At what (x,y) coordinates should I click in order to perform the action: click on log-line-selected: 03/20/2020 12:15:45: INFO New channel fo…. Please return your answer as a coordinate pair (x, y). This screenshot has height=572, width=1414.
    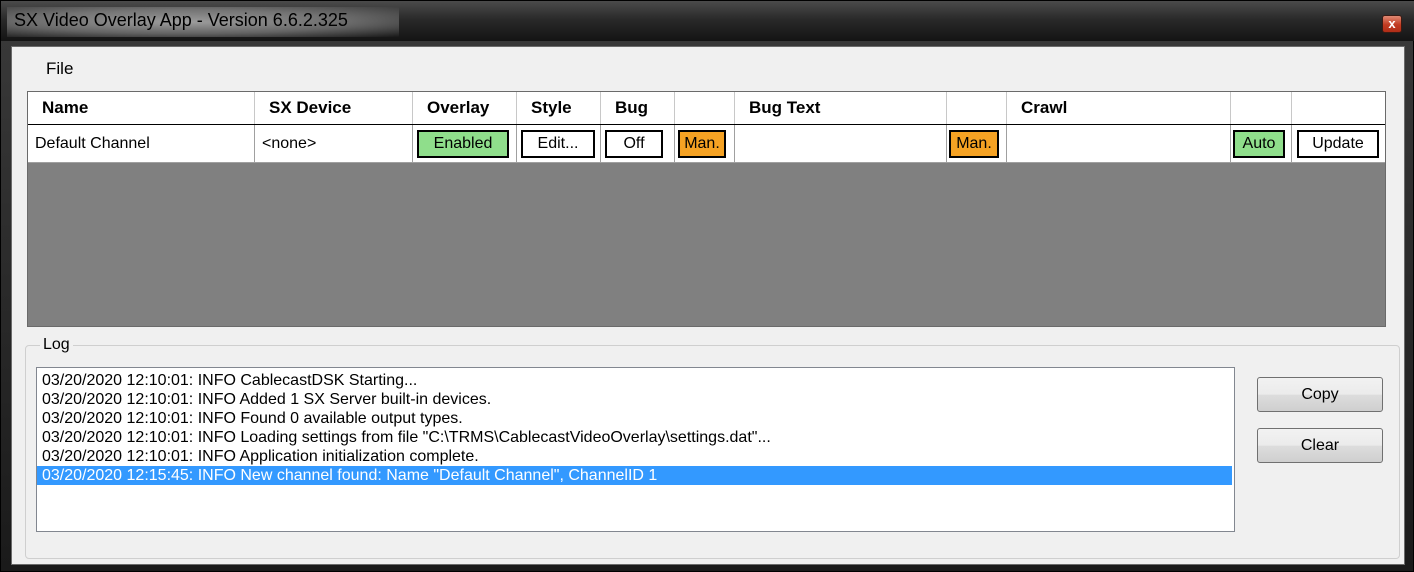
    Looking at the image, I should click on (634, 475).